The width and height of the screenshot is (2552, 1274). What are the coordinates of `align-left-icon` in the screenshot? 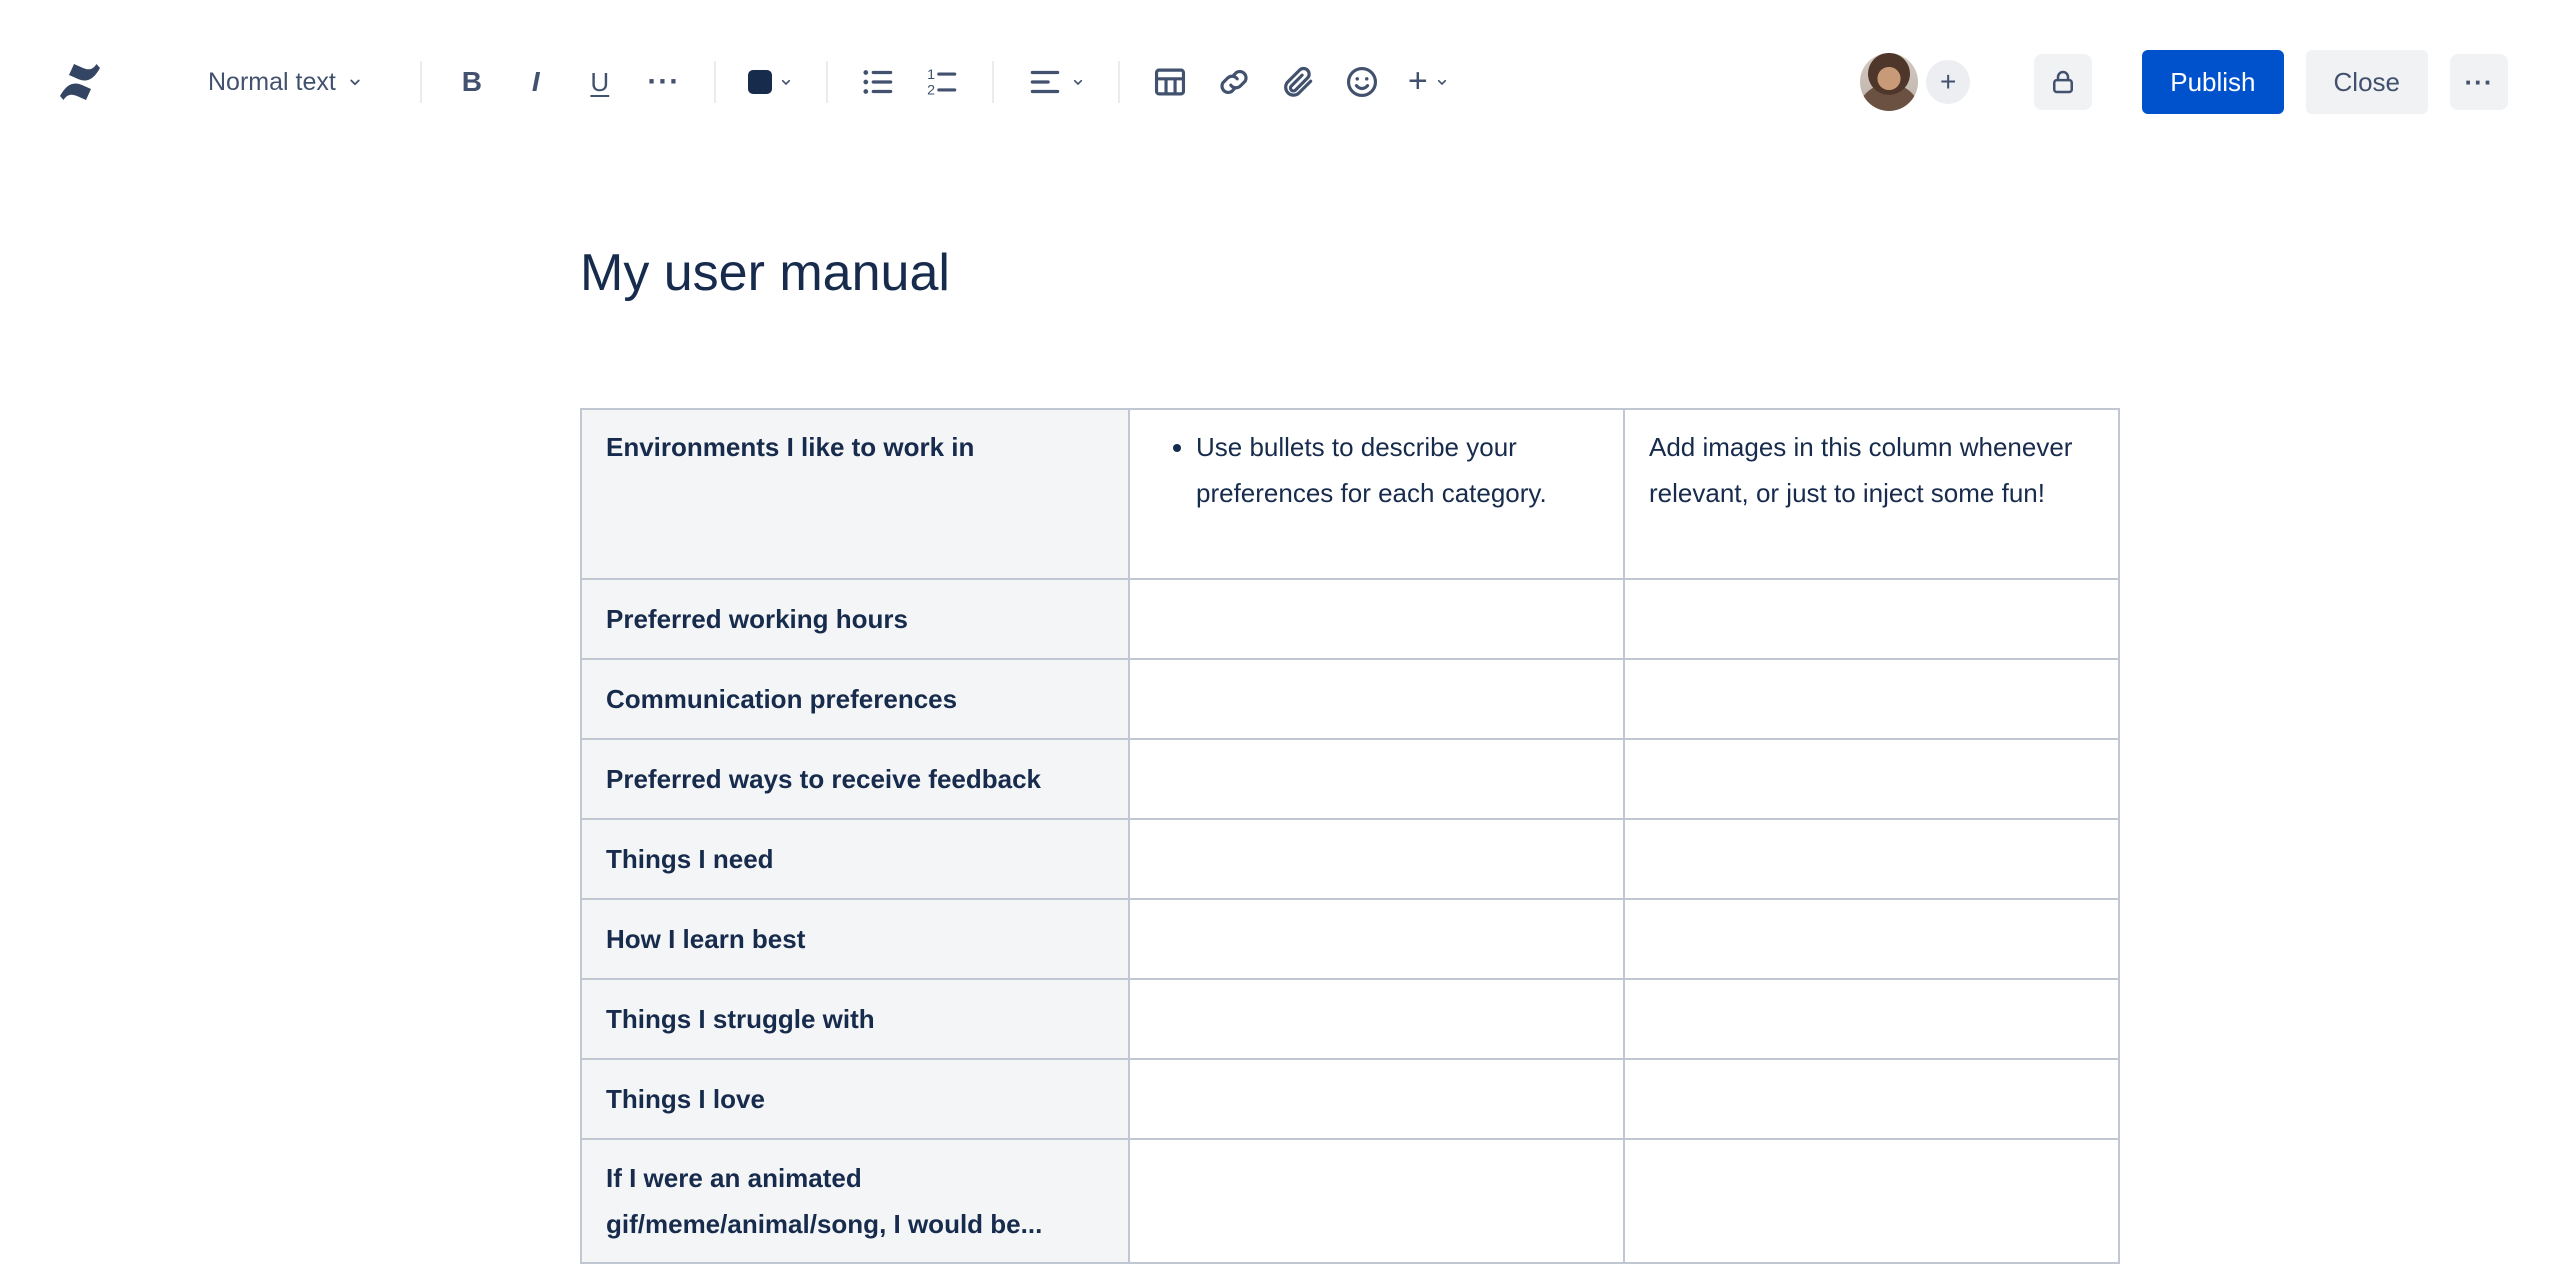 It's located at (1045, 82).